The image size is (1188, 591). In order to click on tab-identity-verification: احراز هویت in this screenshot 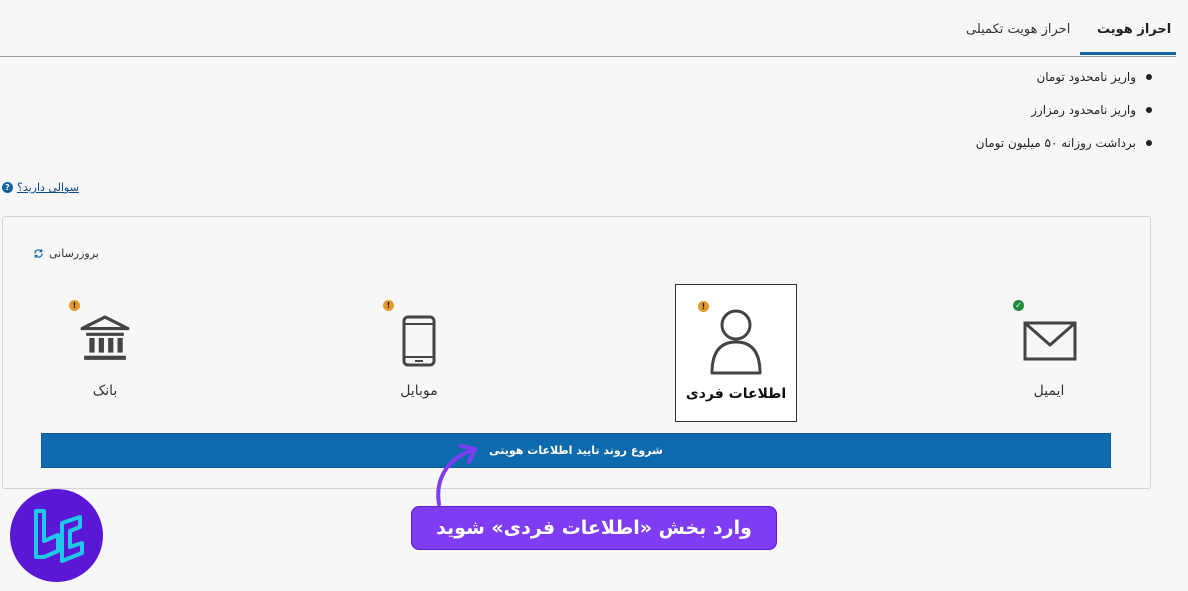, I will do `click(1134, 29)`.